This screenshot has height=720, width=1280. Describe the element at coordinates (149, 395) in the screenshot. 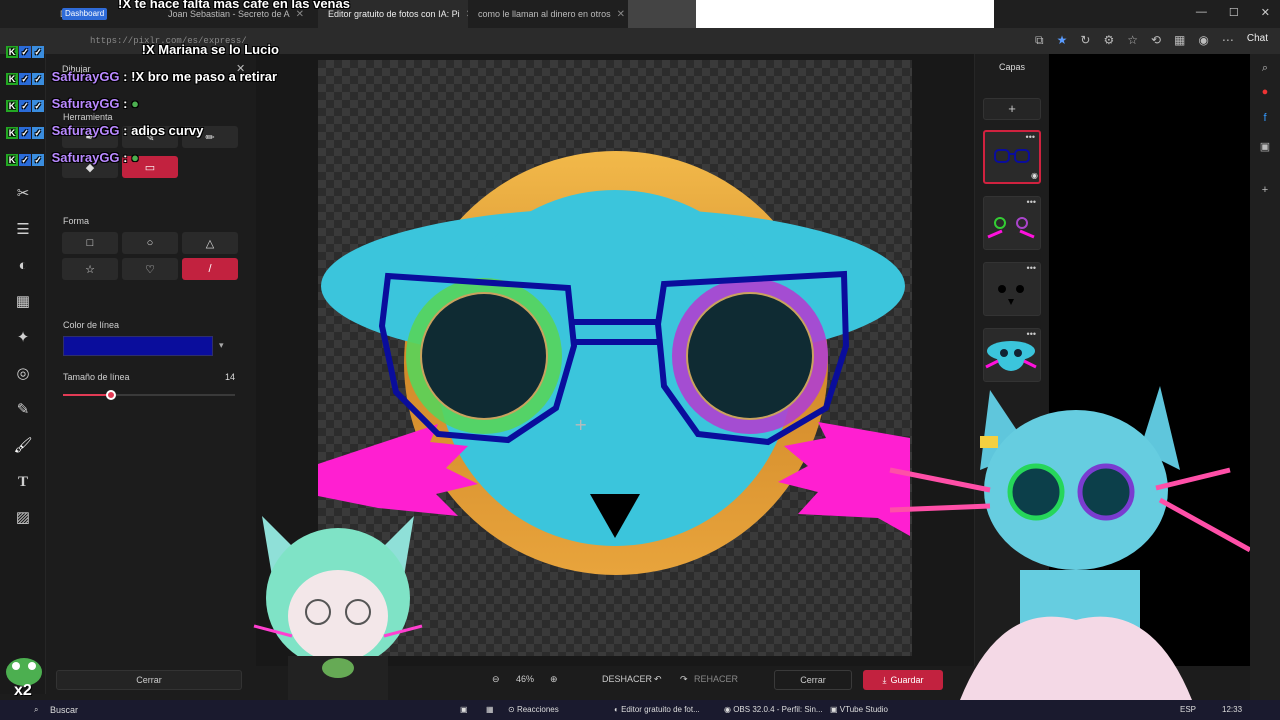

I see `line-size-slider` at that location.